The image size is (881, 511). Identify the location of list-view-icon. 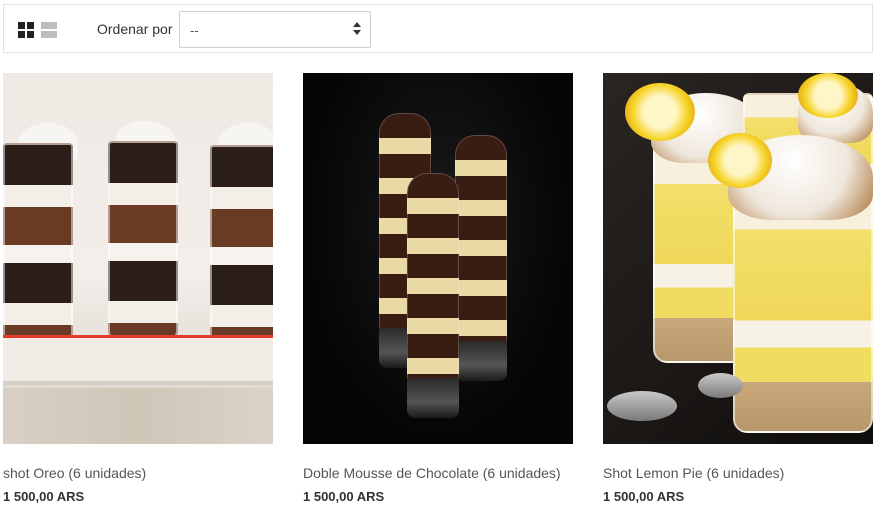
(49, 30).